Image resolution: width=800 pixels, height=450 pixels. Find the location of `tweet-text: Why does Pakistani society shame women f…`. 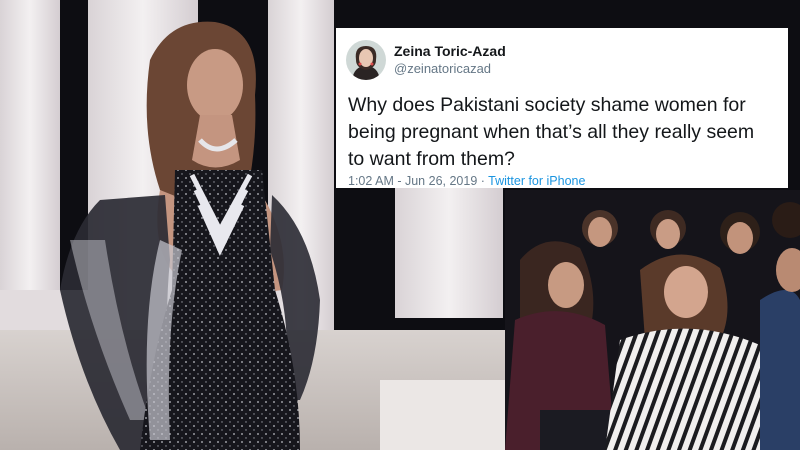

tweet-text: Why does Pakistani society shame women f… is located at coordinates (551, 132).